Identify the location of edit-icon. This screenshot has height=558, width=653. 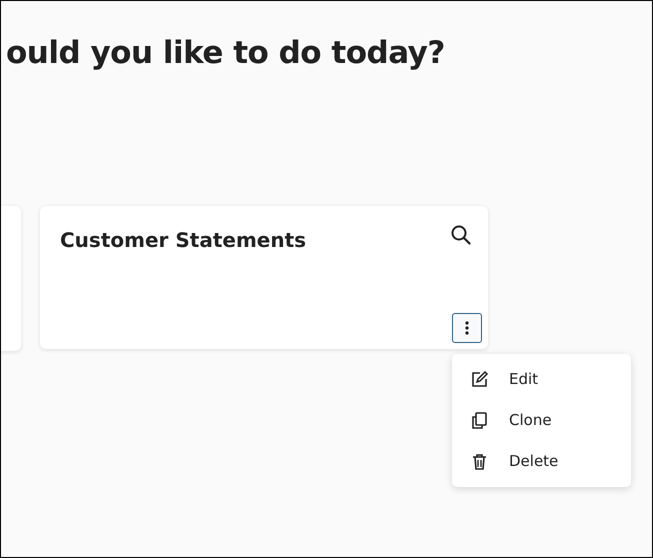
(479, 380).